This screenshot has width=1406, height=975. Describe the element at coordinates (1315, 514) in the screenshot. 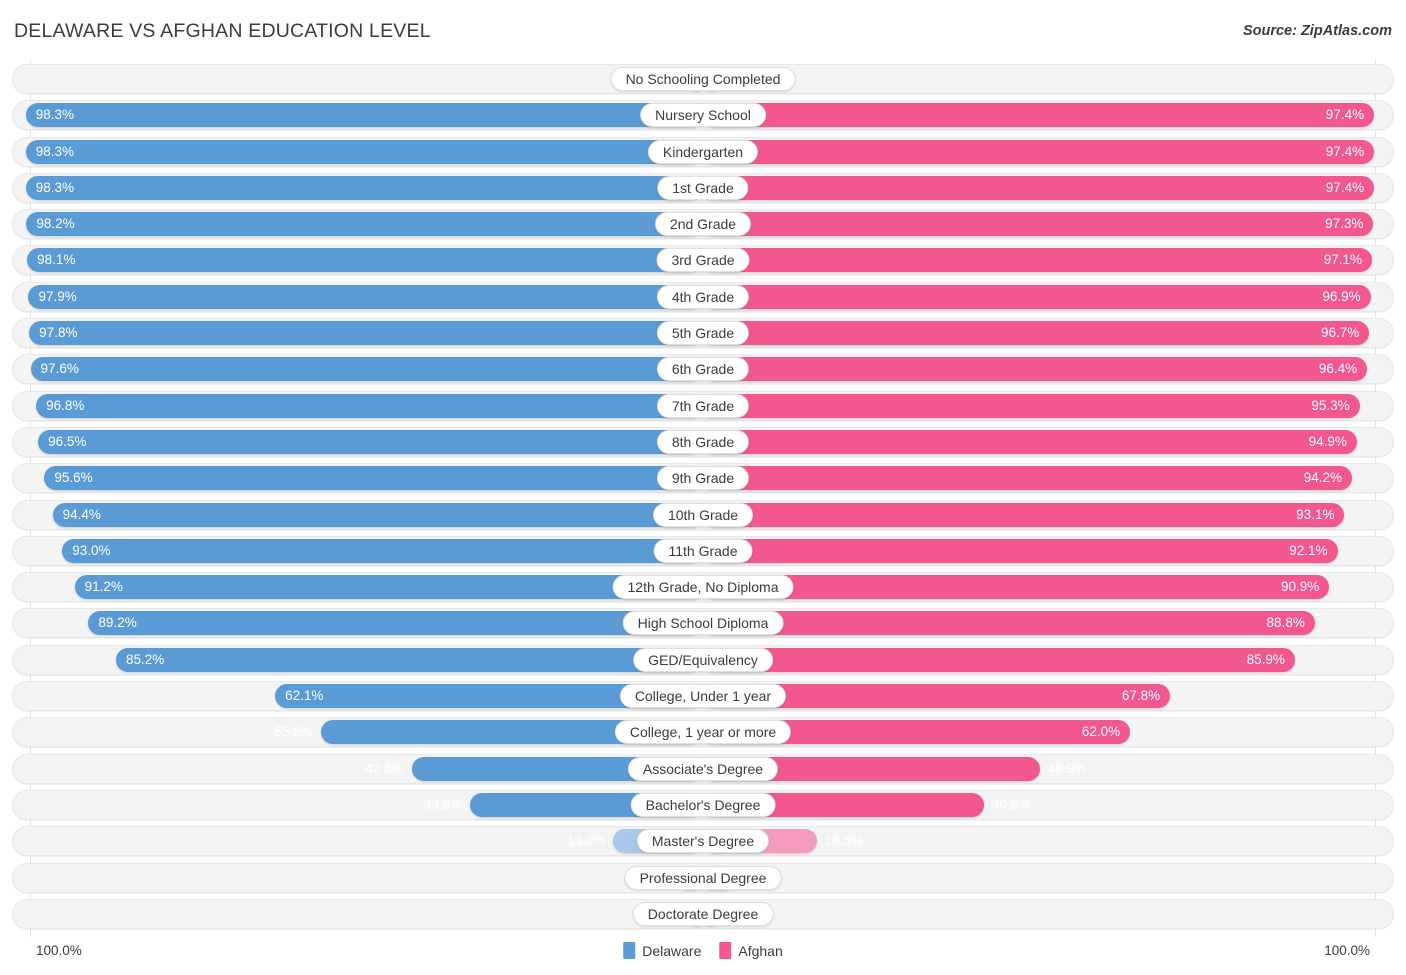

I see `afghan-value-label: 93.1%` at that location.